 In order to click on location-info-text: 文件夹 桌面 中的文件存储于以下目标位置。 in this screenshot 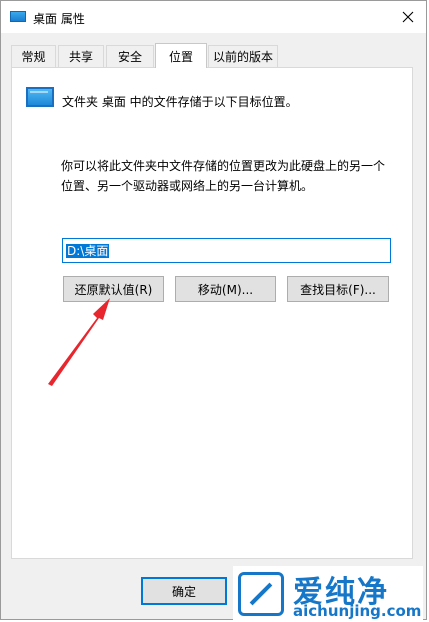, I will do `click(180, 102)`.